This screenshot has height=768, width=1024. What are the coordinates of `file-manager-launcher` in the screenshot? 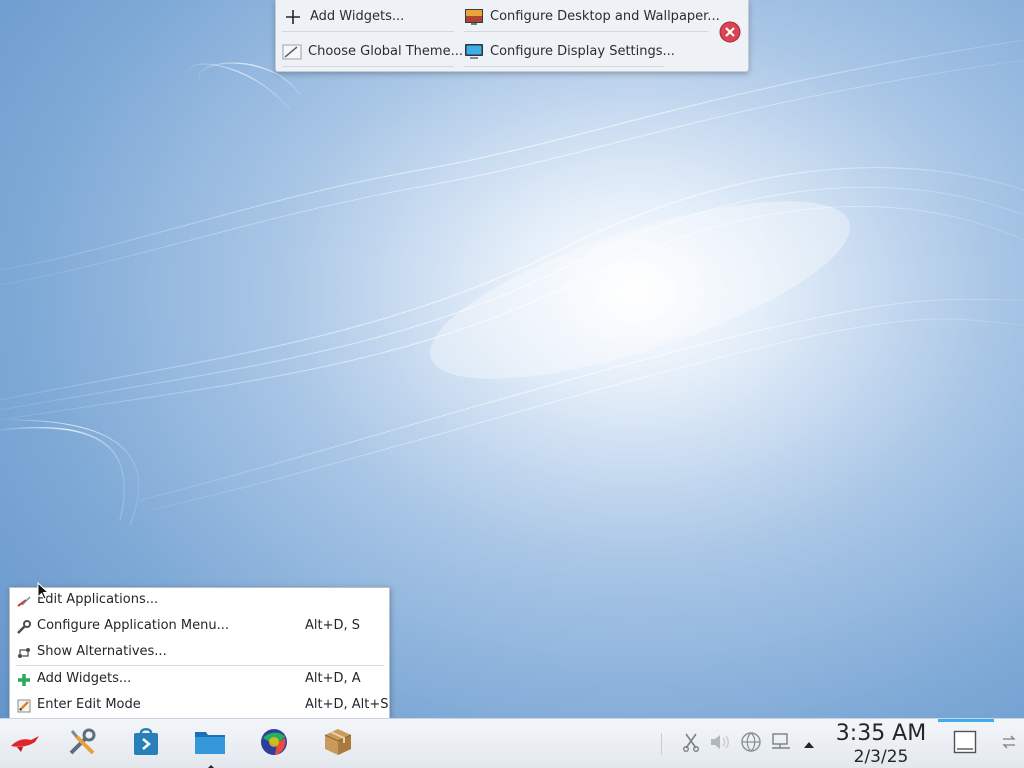 It's located at (210, 744).